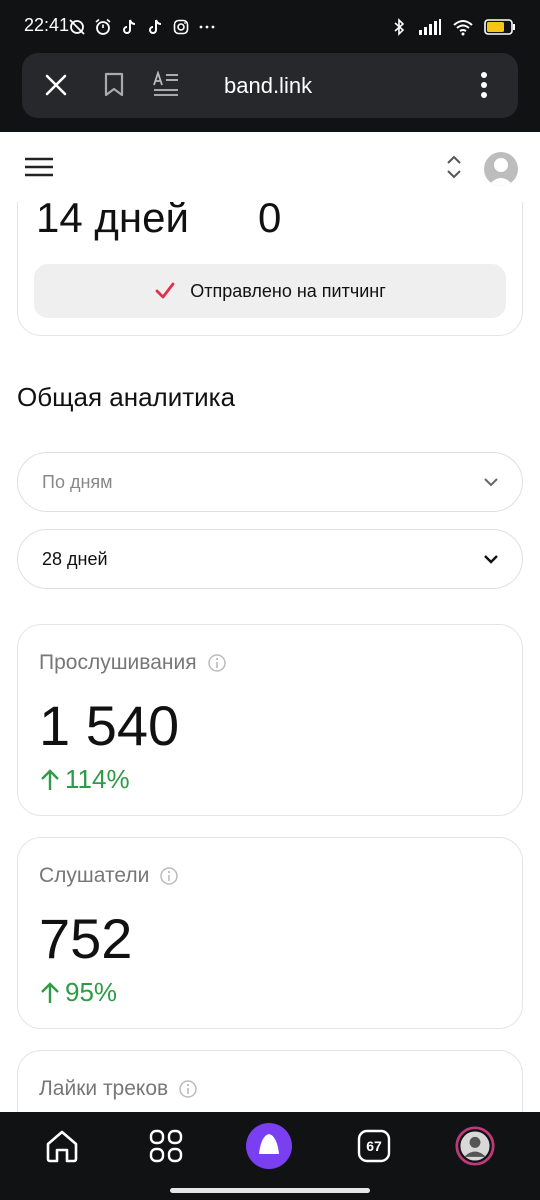 This screenshot has width=540, height=1200. Describe the element at coordinates (75, 558) in the screenshot. I see `period-select-value: 28 дней` at that location.